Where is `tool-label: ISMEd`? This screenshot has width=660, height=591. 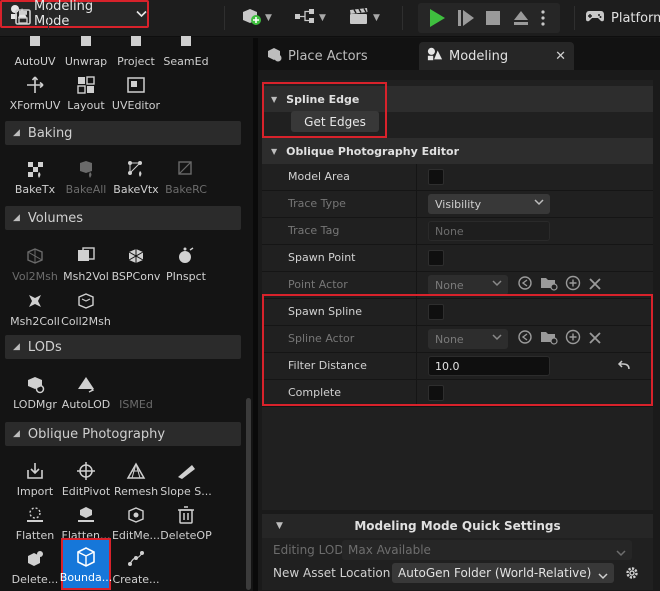
tool-label: ISMEd is located at coordinates (136, 404).